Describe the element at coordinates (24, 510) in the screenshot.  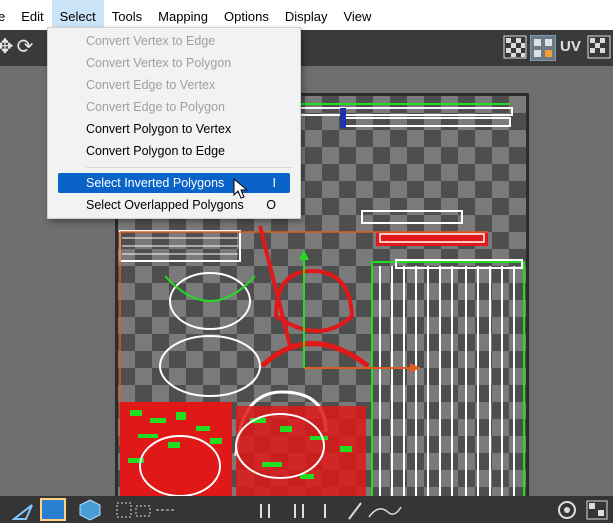
I see `select-tool-icon` at that location.